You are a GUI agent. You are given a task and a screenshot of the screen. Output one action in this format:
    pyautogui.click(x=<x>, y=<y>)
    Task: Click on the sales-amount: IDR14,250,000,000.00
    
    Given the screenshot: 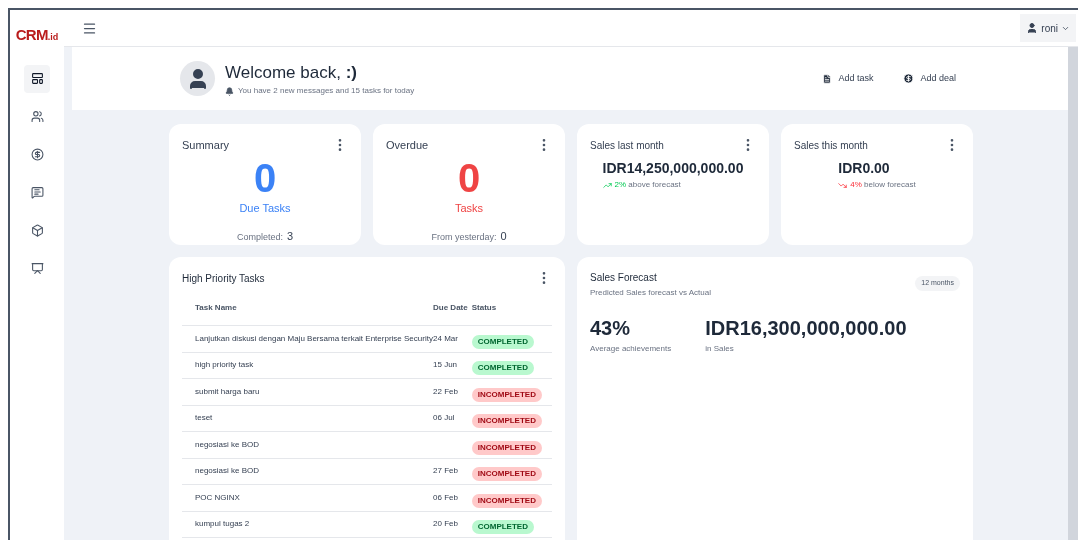 What is the action you would take?
    pyautogui.click(x=673, y=168)
    